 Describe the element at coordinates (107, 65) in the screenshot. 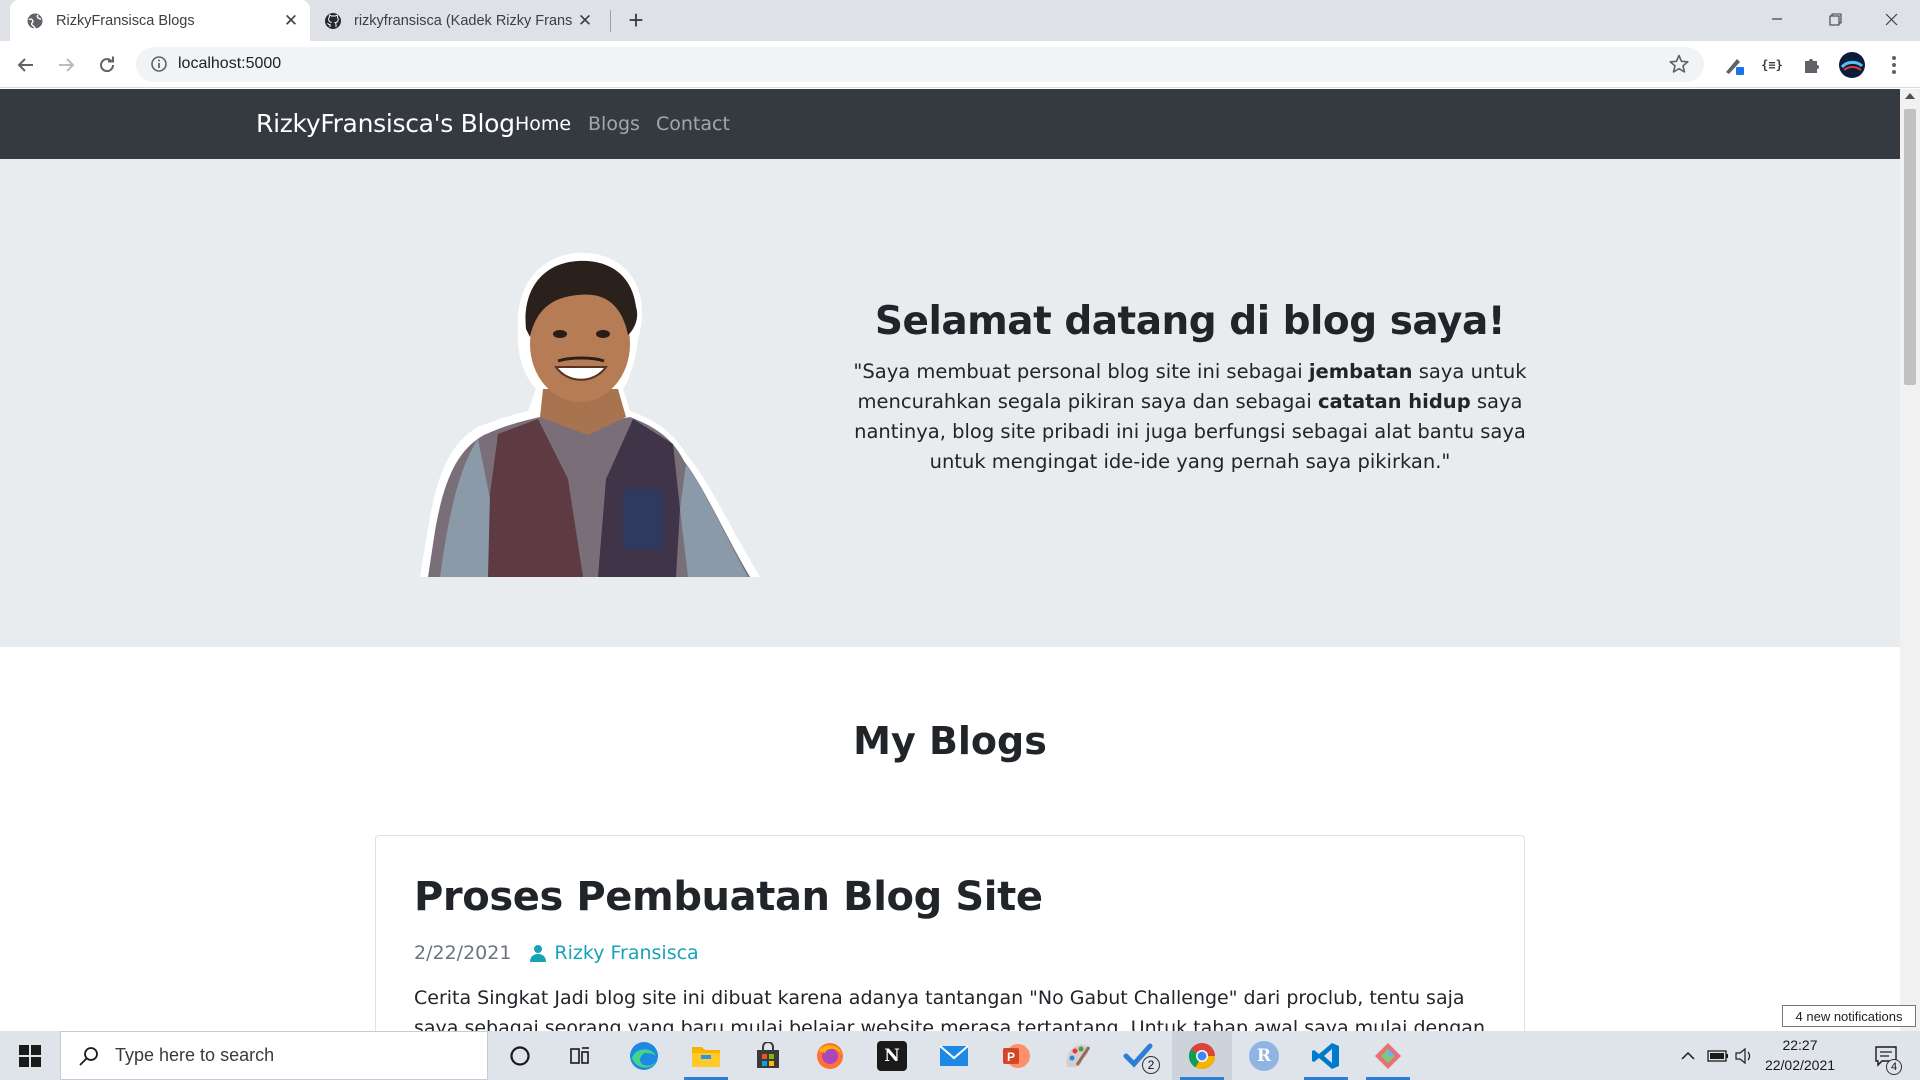

I see `reload-button` at that location.